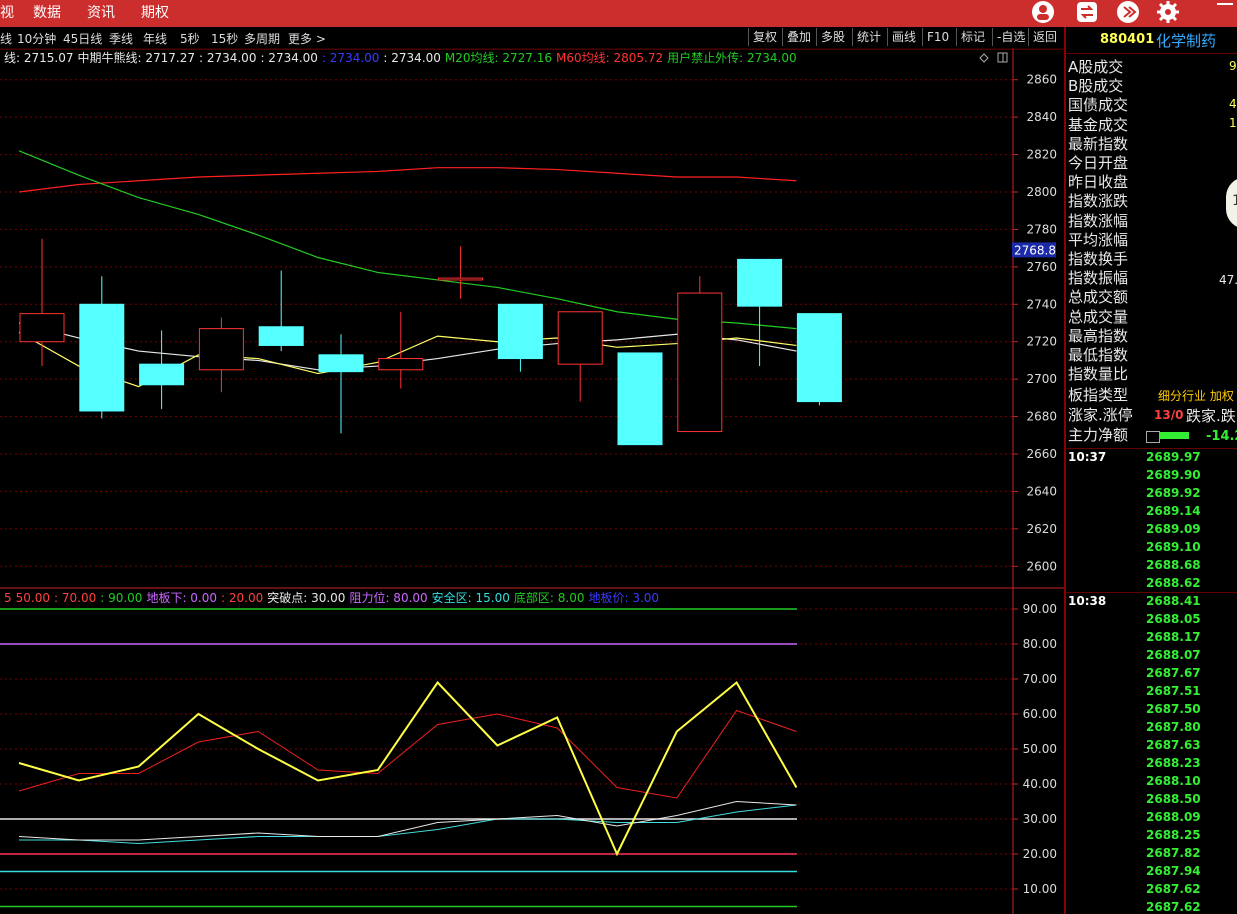 The height and width of the screenshot is (914, 1237). Describe the element at coordinates (1173, 709) in the screenshot. I see `tick-price: 2687.50` at that location.